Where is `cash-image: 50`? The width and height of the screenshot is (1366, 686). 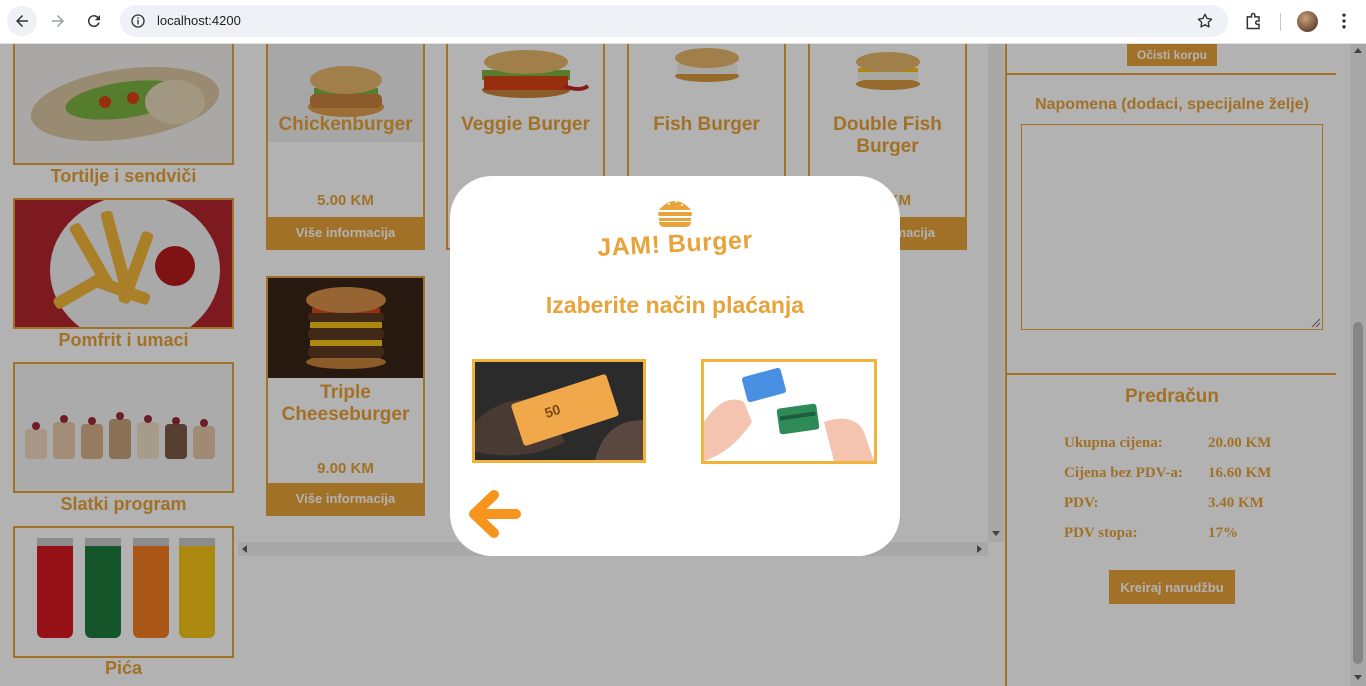 cash-image: 50 is located at coordinates (559, 411).